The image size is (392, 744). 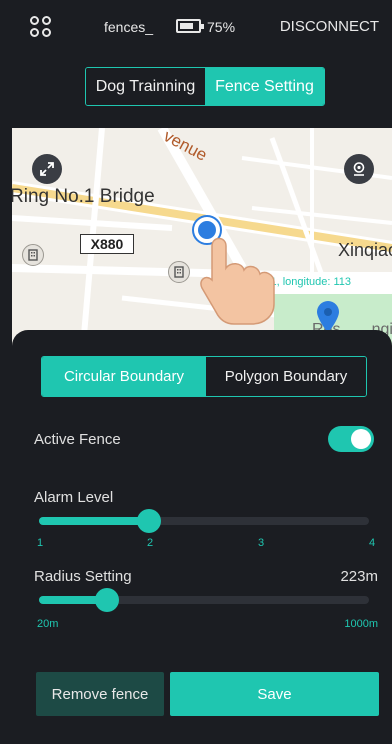 I want to click on mode-tabs: Dog Trainning Fence Setting, so click(x=205, y=86).